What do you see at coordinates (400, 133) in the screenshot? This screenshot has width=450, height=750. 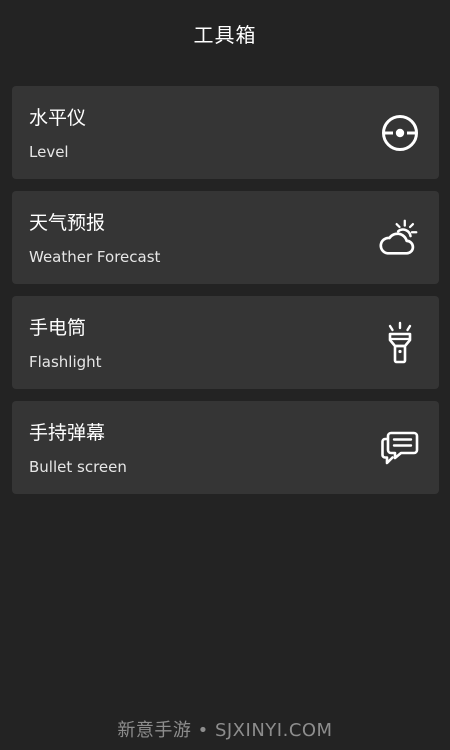 I see `level-target-icon` at bounding box center [400, 133].